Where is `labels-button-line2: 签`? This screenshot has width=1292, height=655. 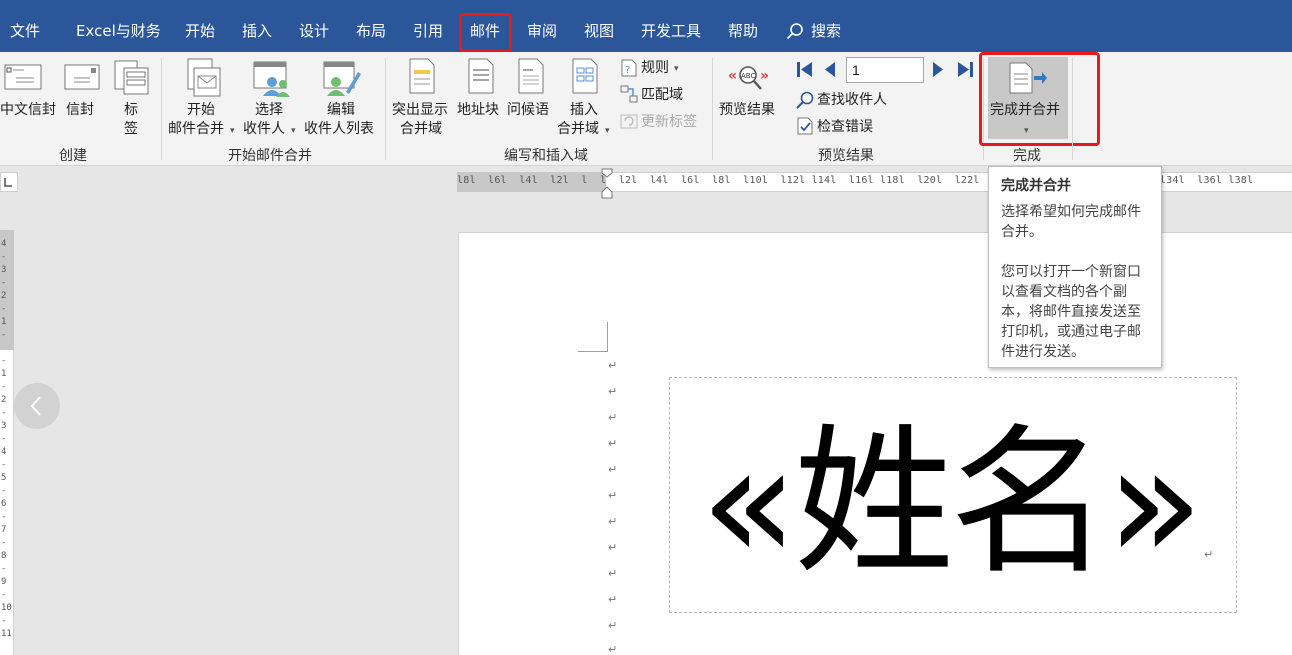 labels-button-line2: 签 is located at coordinates (131, 129).